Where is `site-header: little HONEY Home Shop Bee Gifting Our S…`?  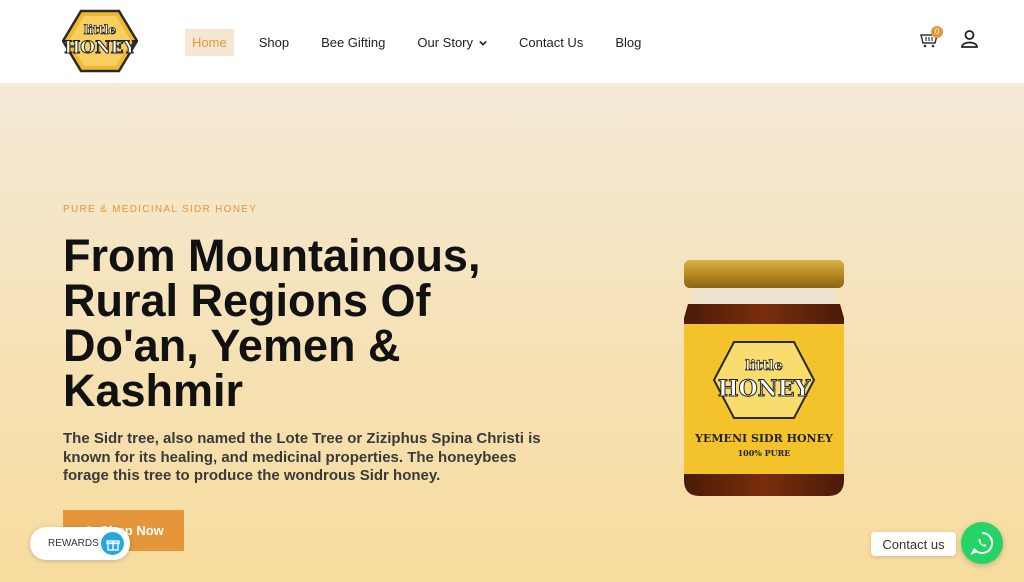
site-header: little HONEY Home Shop Bee Gifting Our S… is located at coordinates (512, 41).